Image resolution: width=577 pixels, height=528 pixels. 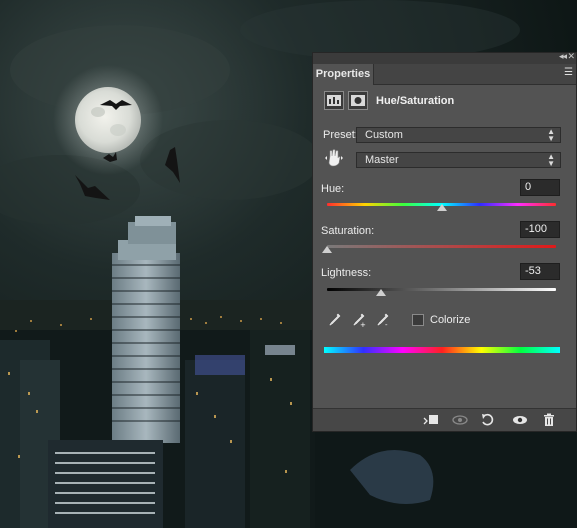 I want to click on hand-adjust-icon, so click(x=334, y=158).